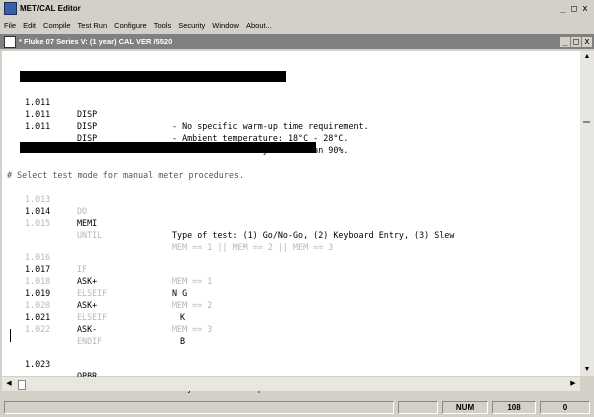  I want to click on app-restore-button: □, so click(574, 9).